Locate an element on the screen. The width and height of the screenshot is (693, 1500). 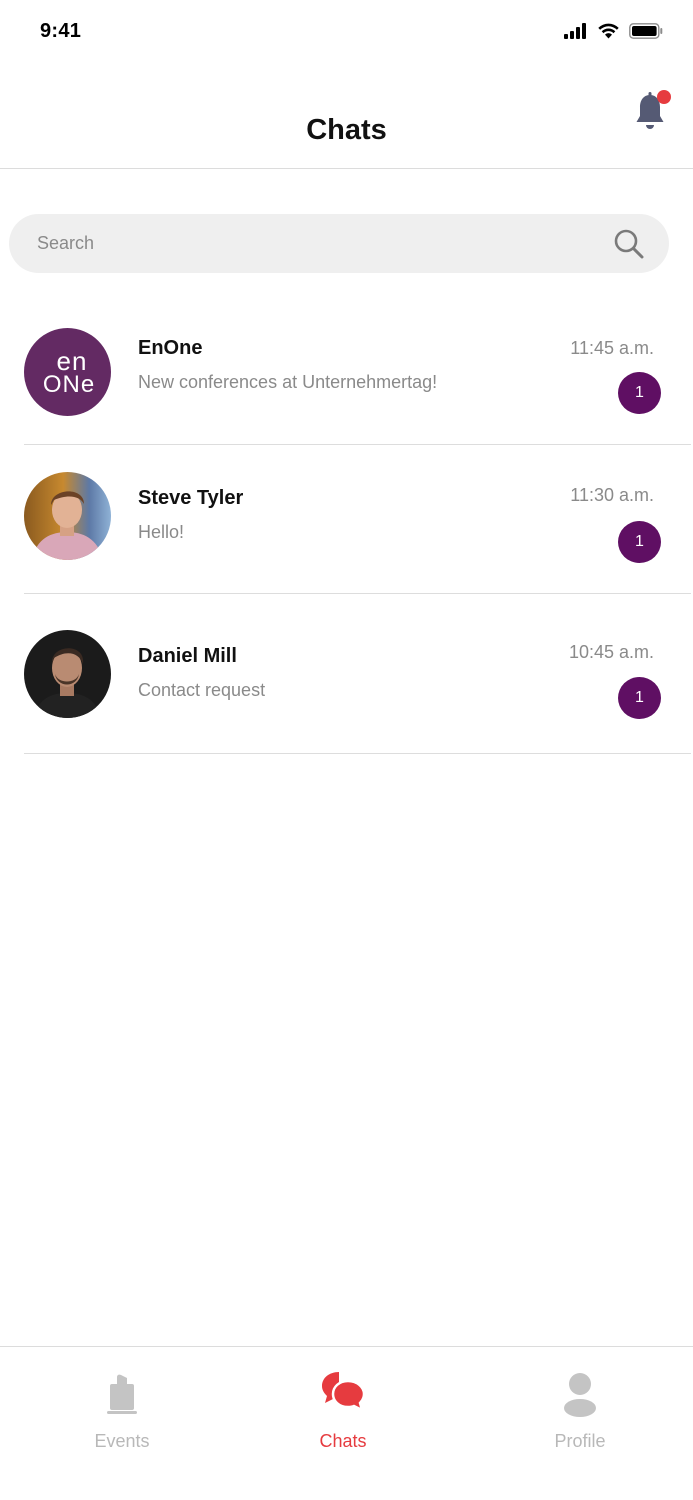
tab-label: Events is located at coordinates (122, 1441).